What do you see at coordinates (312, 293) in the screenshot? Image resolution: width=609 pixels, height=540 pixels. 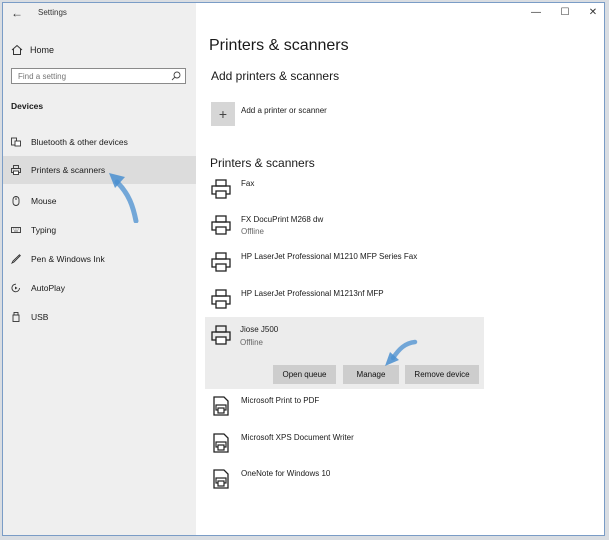 I see `printer-name: HP LaserJet Professional M1213nf MFP` at bounding box center [312, 293].